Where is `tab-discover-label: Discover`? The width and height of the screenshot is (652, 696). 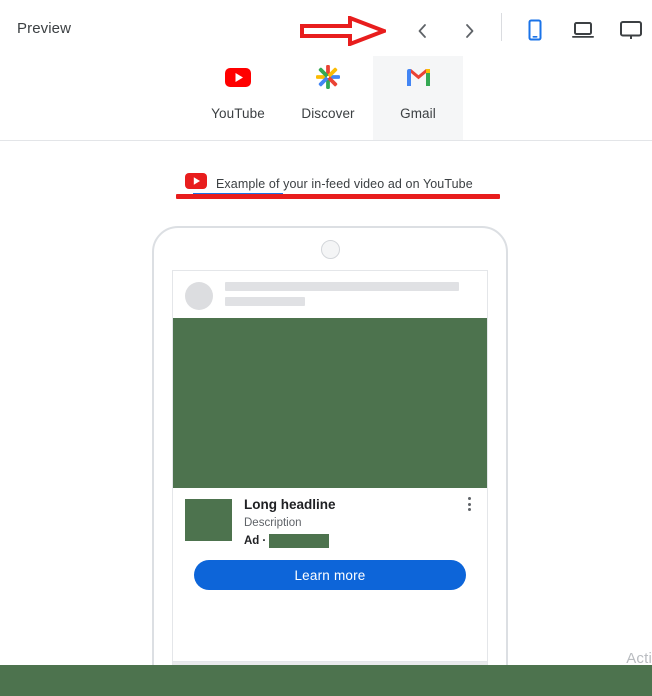 tab-discover-label: Discover is located at coordinates (328, 113).